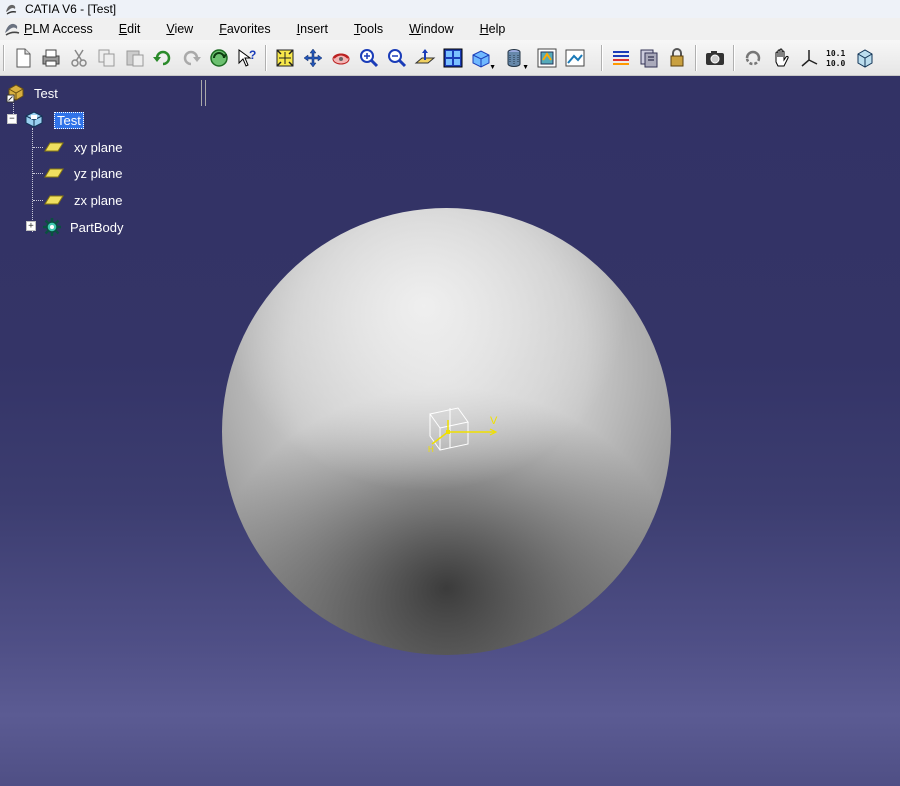 The height and width of the screenshot is (786, 900). What do you see at coordinates (179, 29) in the screenshot?
I see `menu-view: View` at bounding box center [179, 29].